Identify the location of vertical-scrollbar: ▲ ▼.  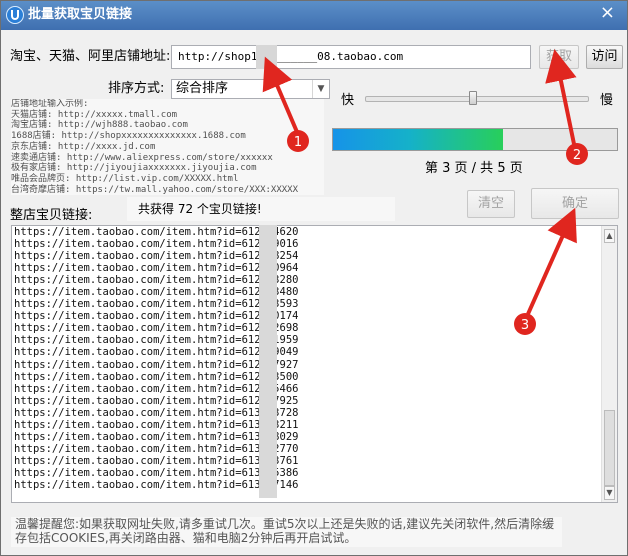
(609, 364).